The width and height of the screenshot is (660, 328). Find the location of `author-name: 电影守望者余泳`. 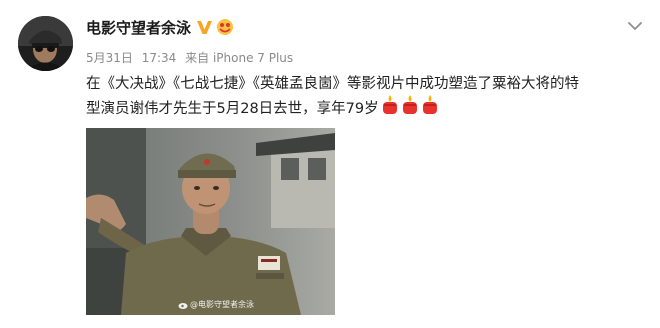

author-name: 电影守望者余泳 is located at coordinates (160, 27).